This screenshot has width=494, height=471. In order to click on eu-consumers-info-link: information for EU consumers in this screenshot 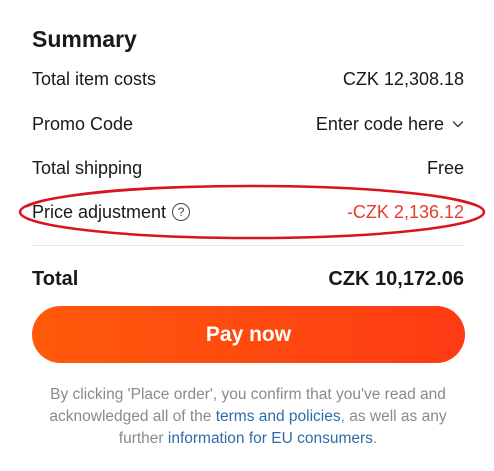, I will do `click(270, 438)`.